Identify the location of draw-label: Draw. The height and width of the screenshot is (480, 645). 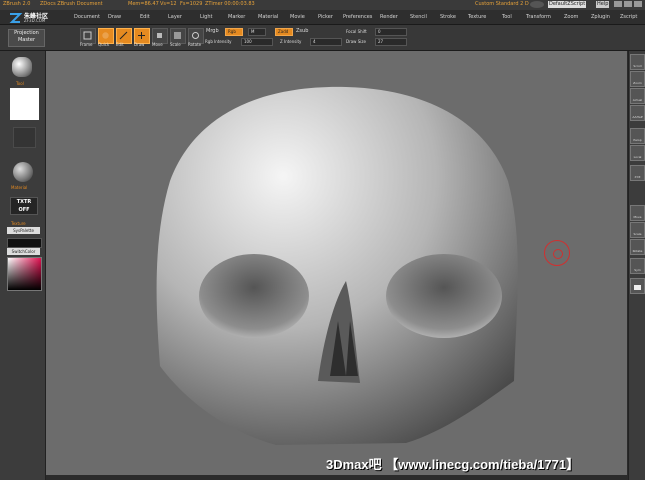
(139, 44).